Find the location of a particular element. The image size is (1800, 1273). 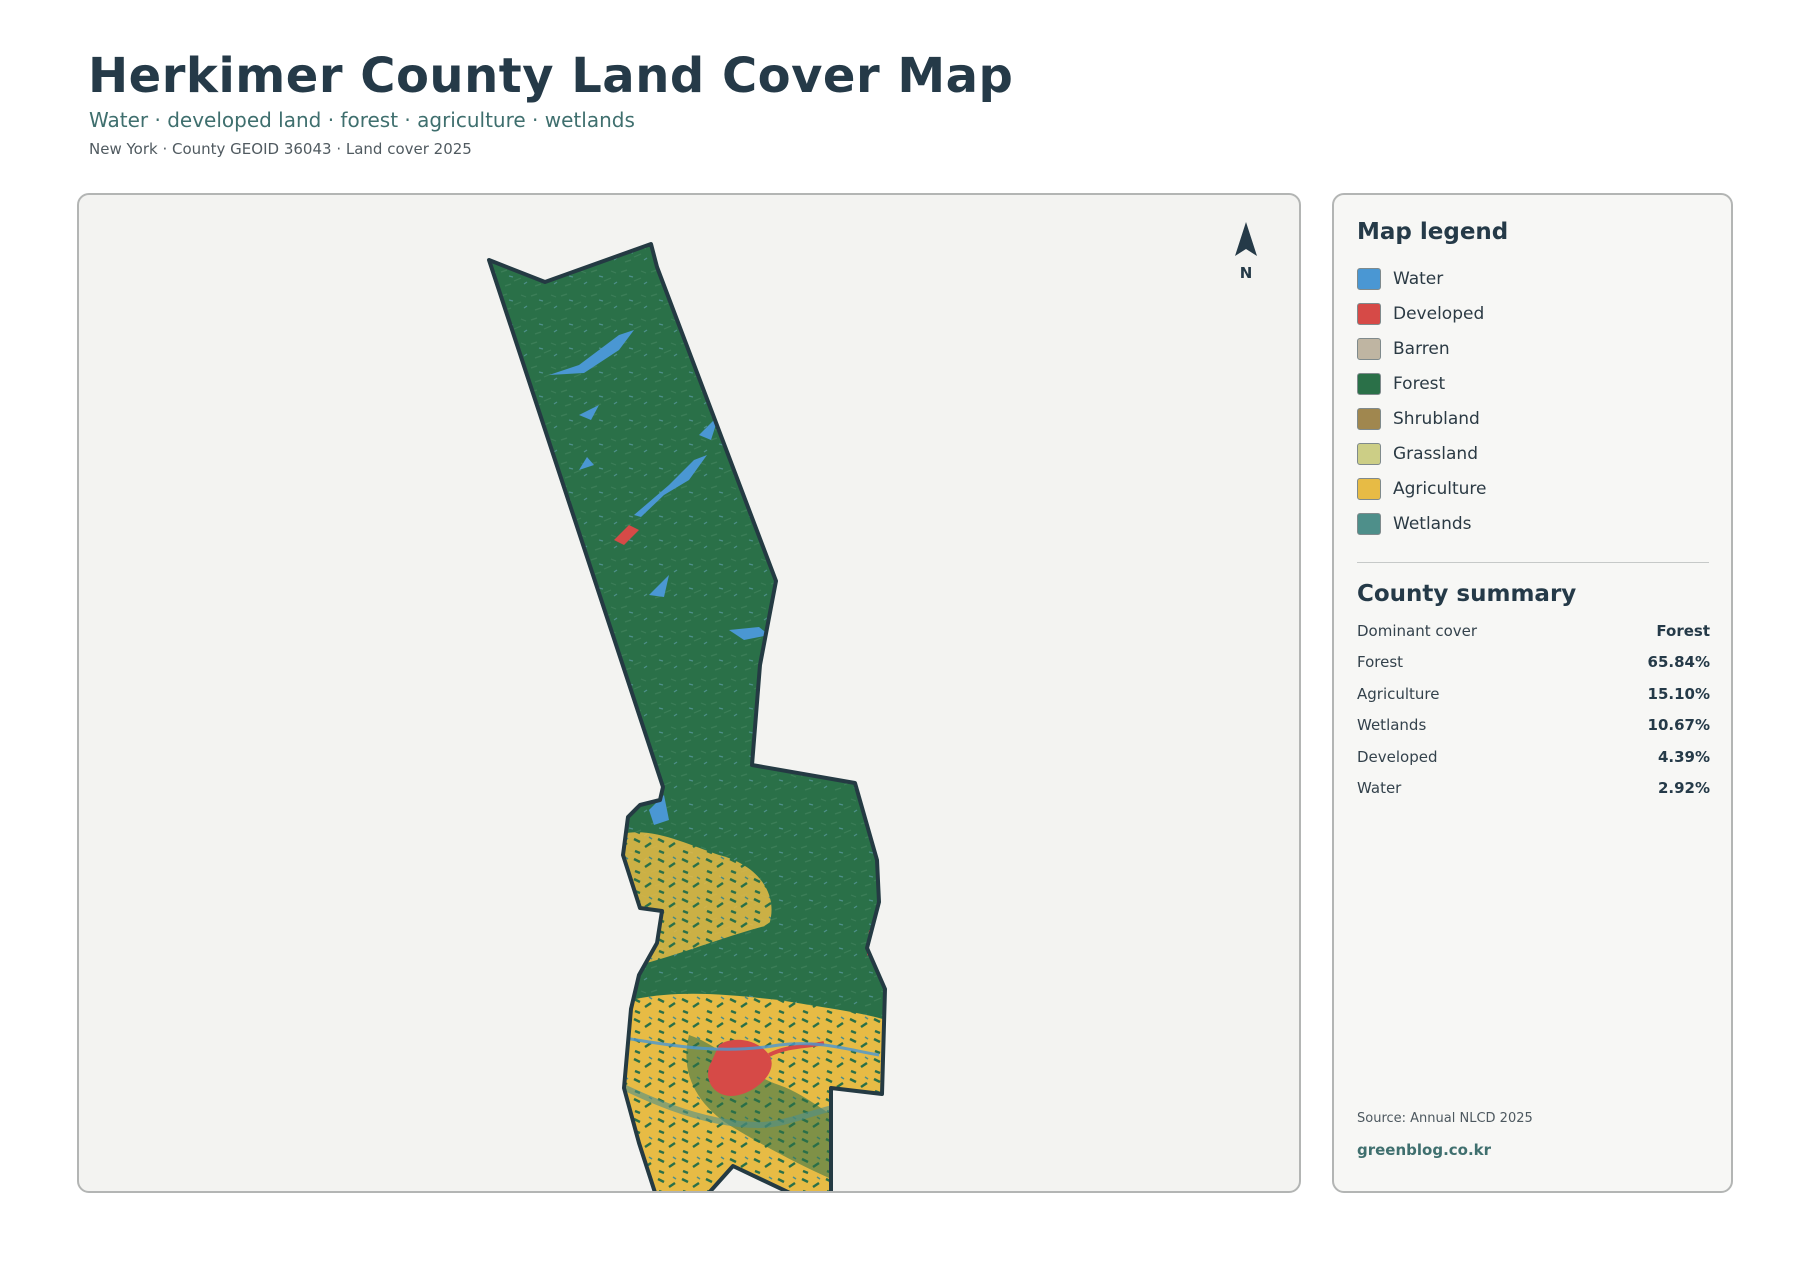

legend-item-water: Water is located at coordinates (1422, 278).